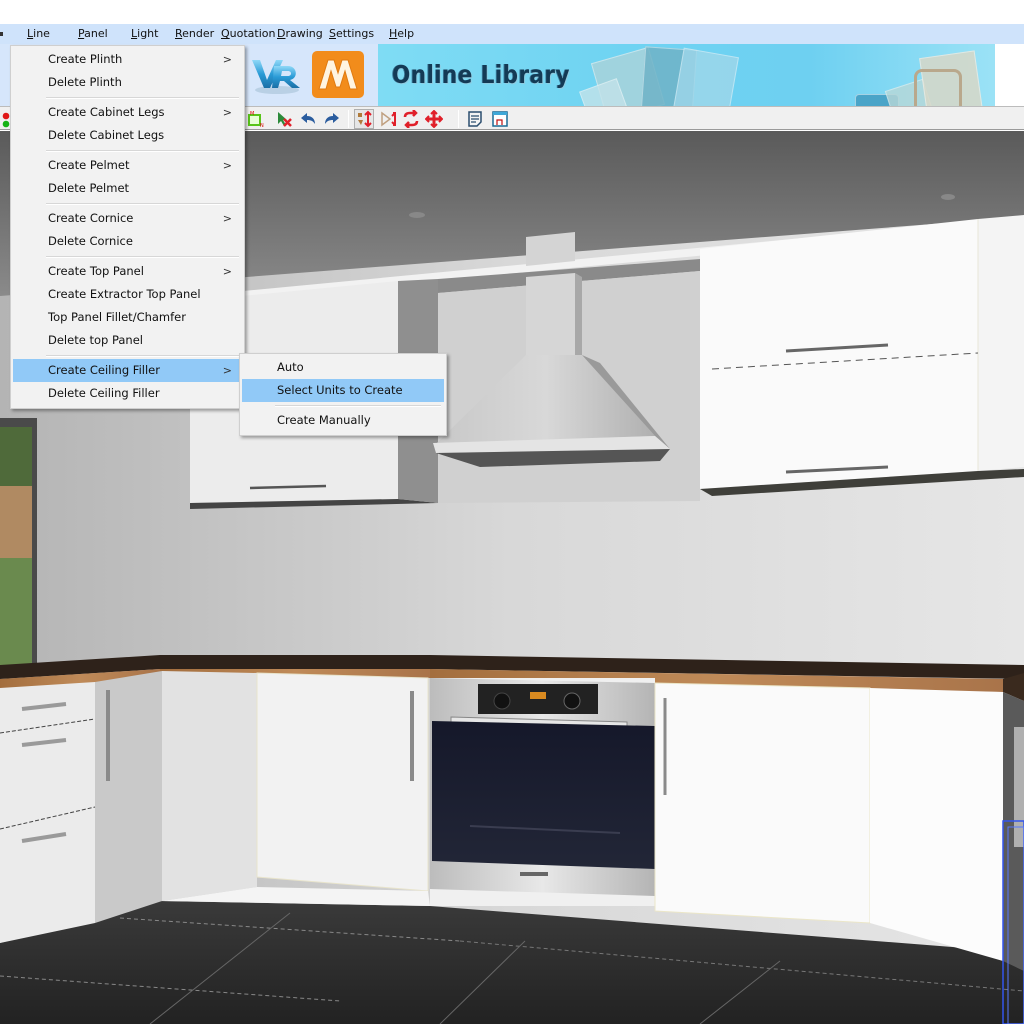  I want to click on base-cabinet-door-right, so click(762, 803).